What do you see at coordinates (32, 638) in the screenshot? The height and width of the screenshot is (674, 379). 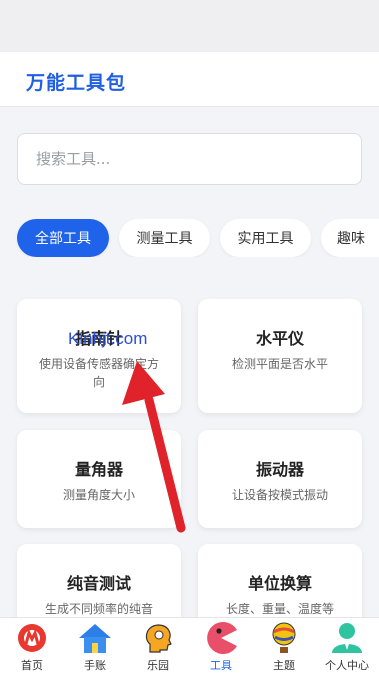 I see `metro-logo-icon` at bounding box center [32, 638].